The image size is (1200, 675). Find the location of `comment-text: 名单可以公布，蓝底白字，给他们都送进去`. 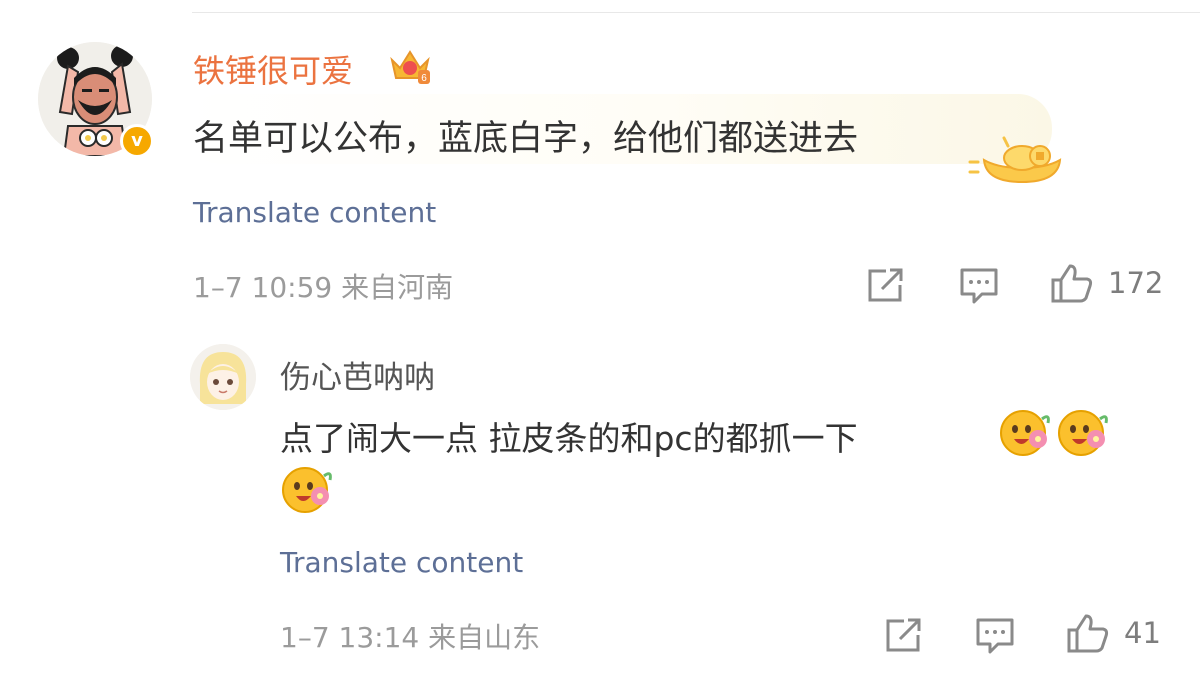

comment-text: 名单可以公布，蓝底白字，给他们都送进去 is located at coordinates (526, 139).